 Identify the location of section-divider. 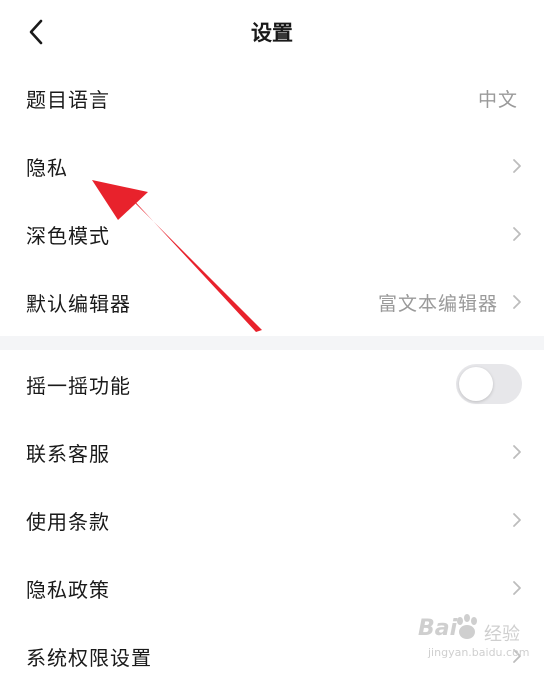
(272, 343).